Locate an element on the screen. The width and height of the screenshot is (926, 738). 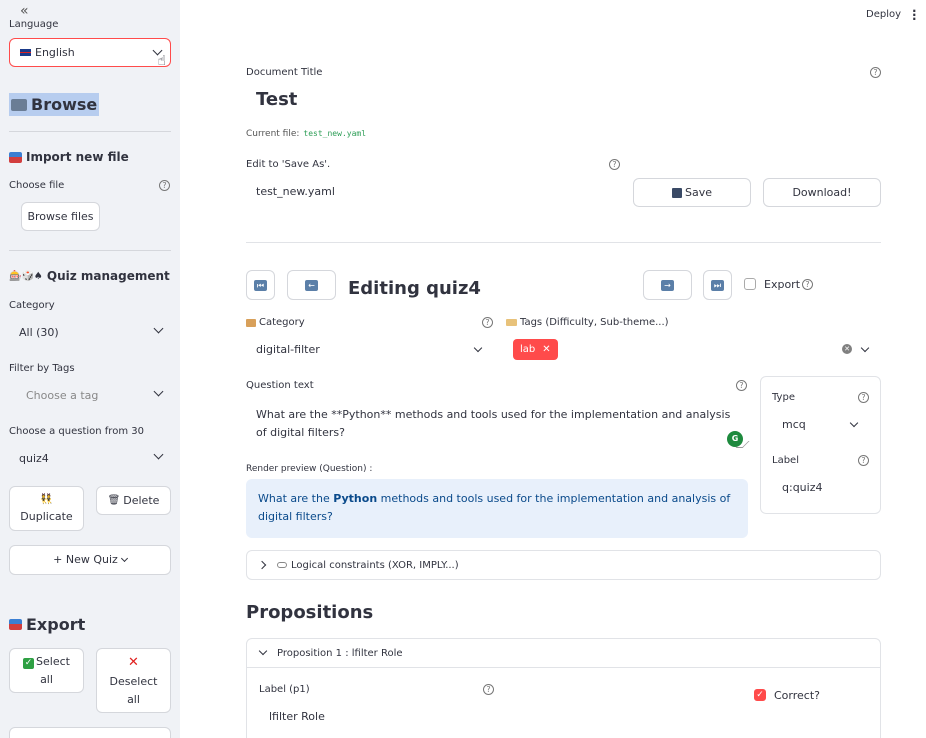
delete-button: 🗑 Delete is located at coordinates (133, 500).